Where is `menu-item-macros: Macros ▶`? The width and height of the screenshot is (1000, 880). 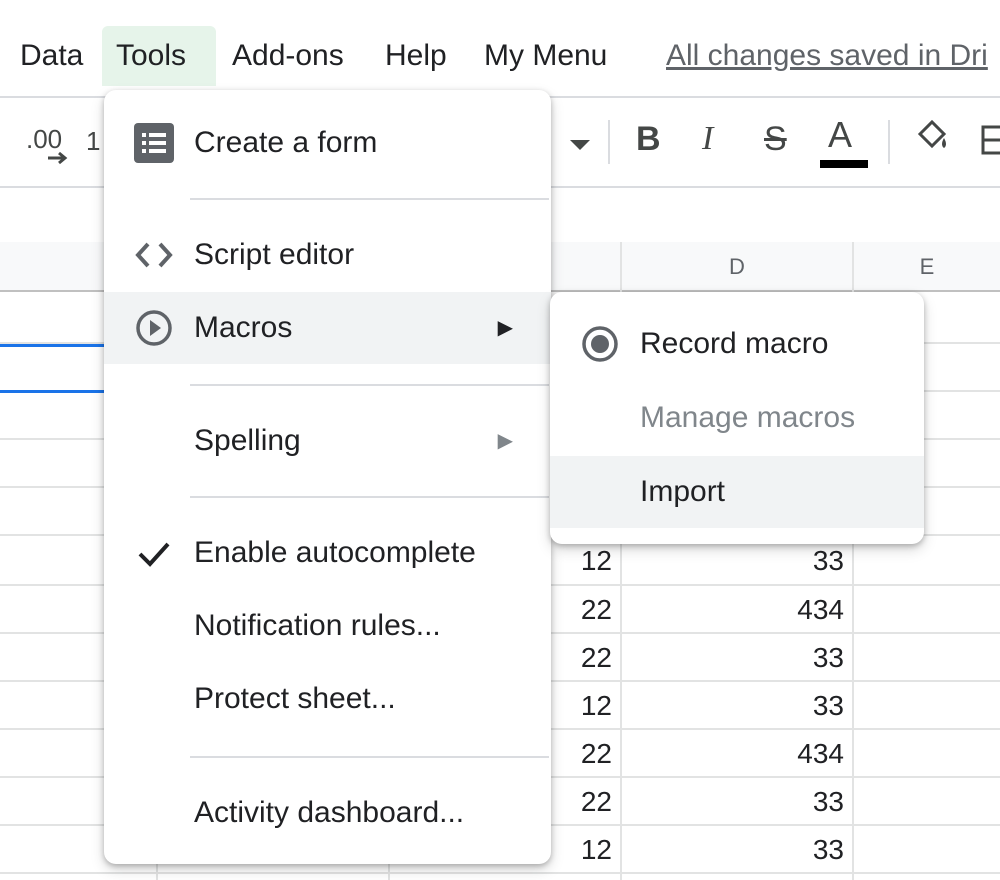 menu-item-macros: Macros ▶ is located at coordinates (327, 328).